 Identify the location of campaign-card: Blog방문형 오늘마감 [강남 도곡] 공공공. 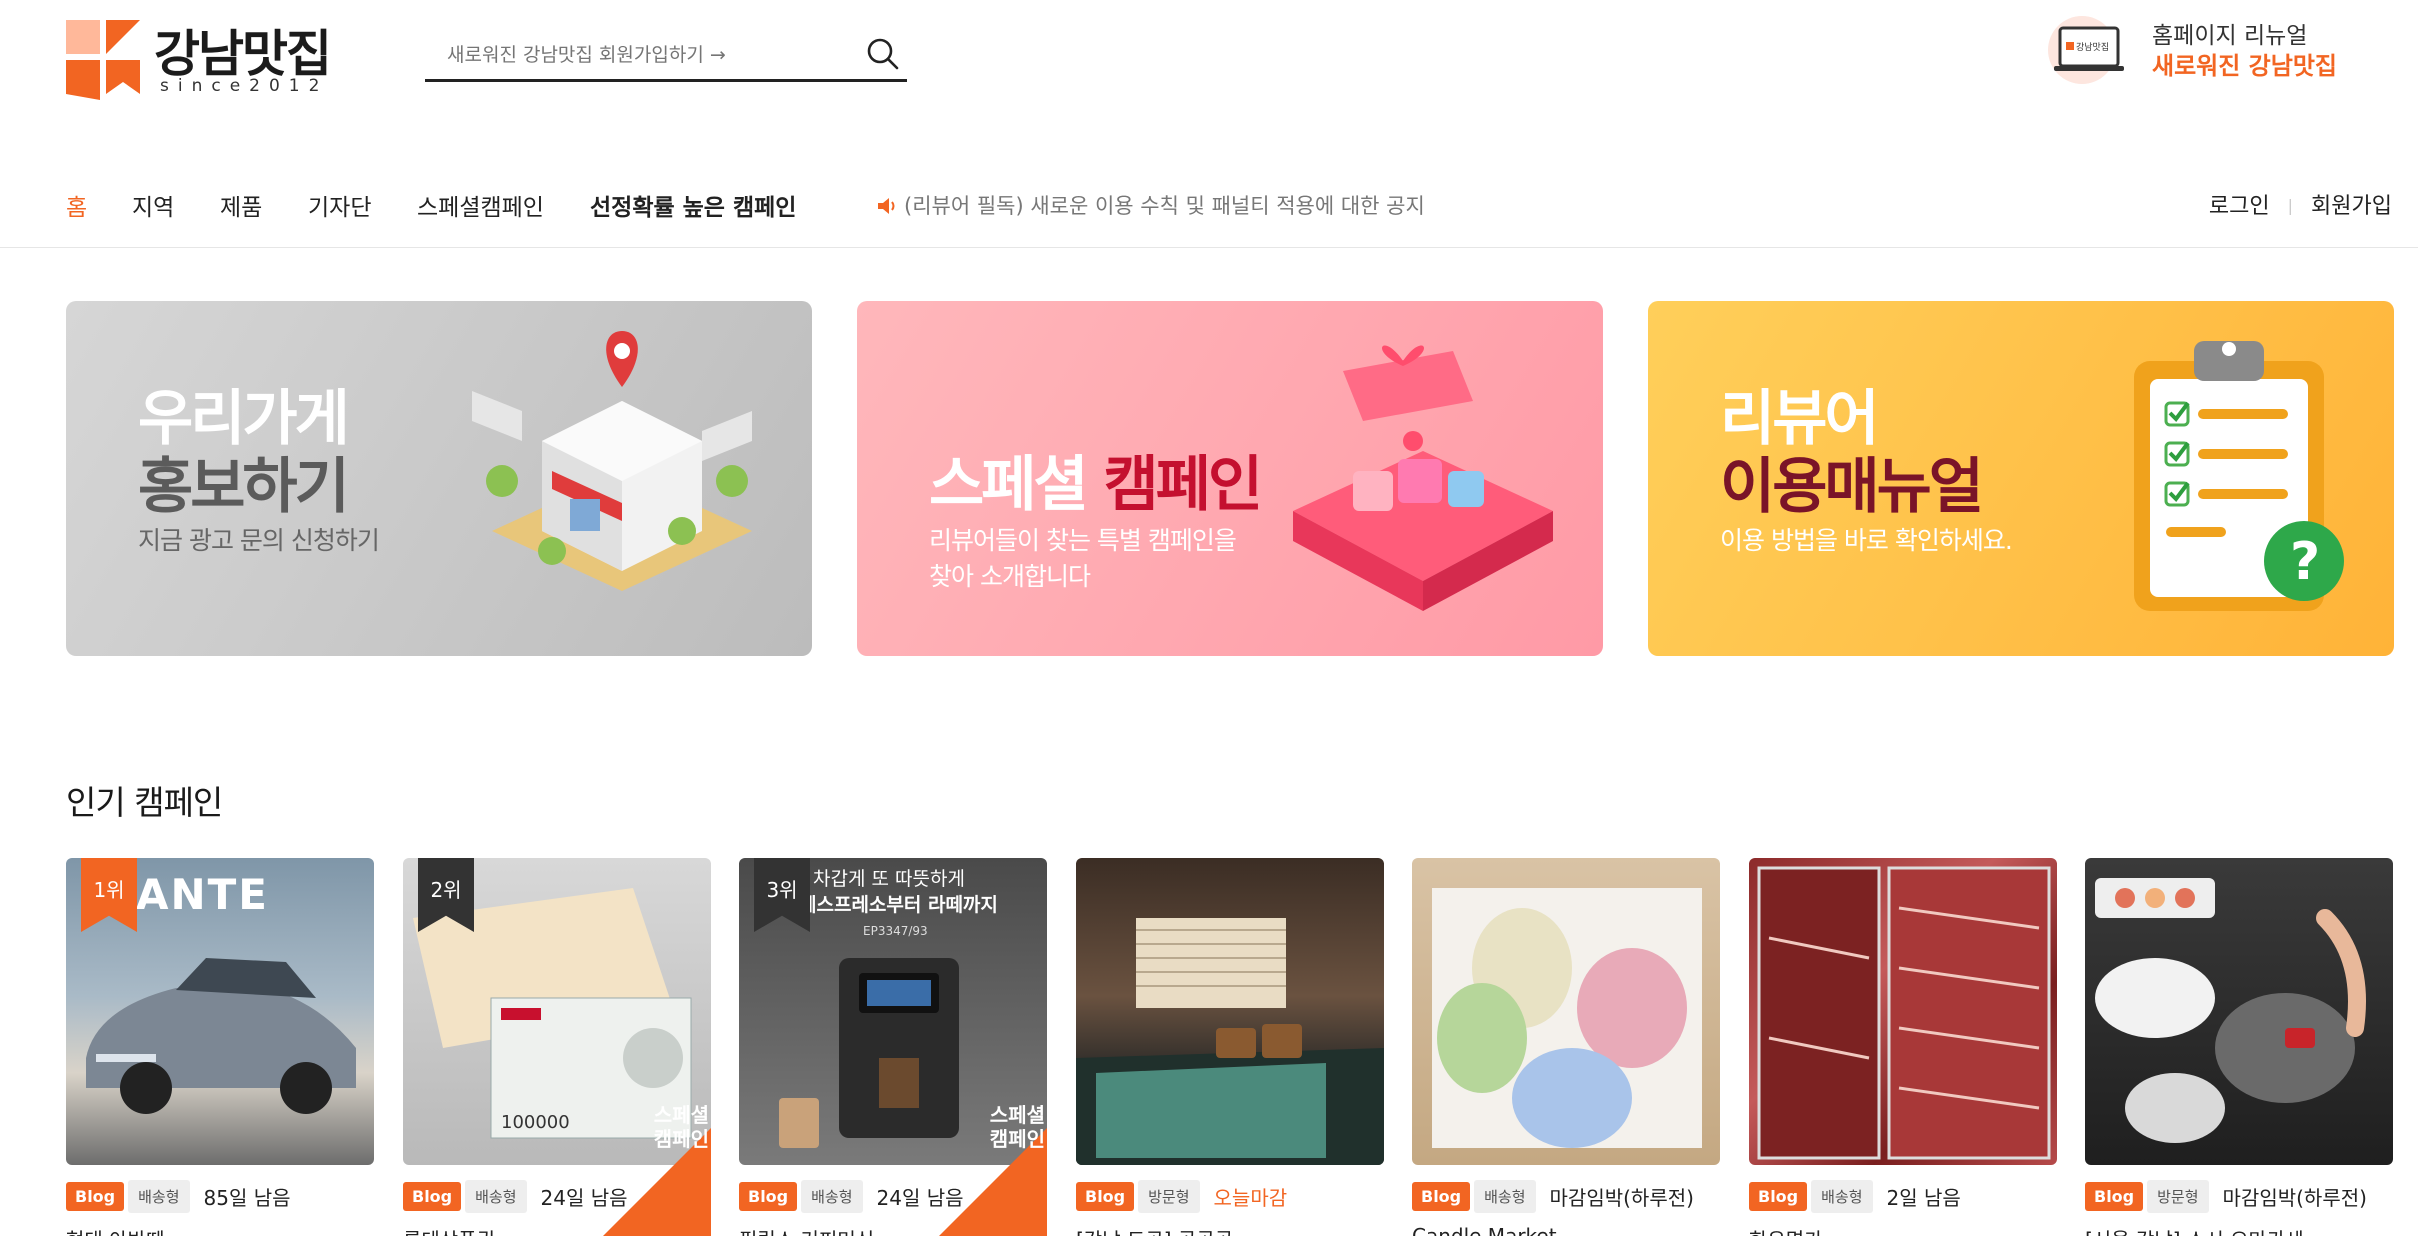
(1230, 1047).